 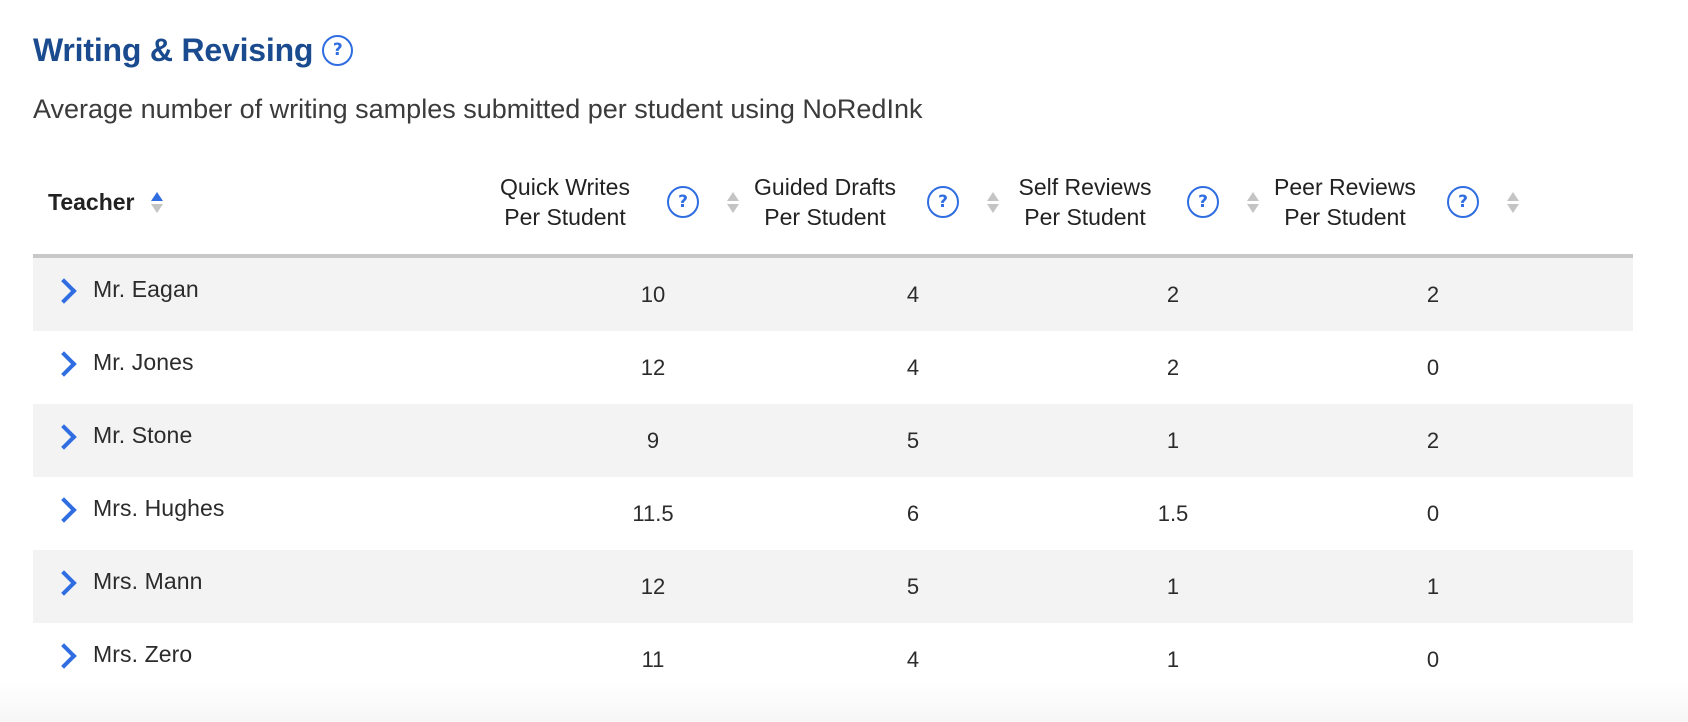 What do you see at coordinates (1345, 202) in the screenshot?
I see `peer-reviews-header-label: Peer Reviews Per Student` at bounding box center [1345, 202].